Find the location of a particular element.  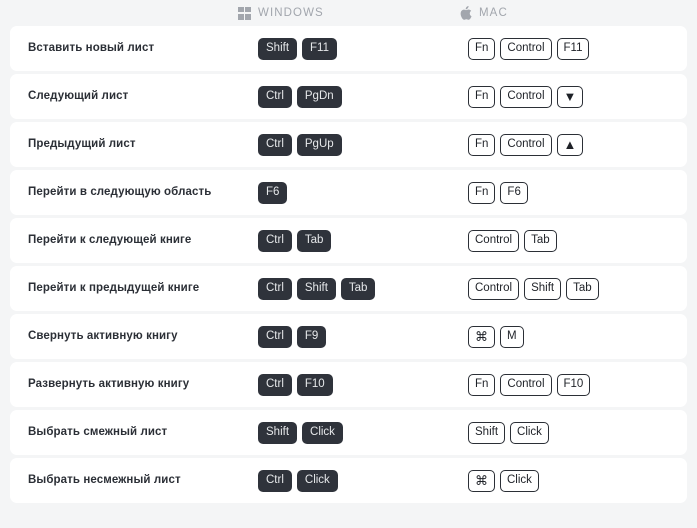

windows-shortcut-keys: Ctrl F10 is located at coordinates (345, 384).